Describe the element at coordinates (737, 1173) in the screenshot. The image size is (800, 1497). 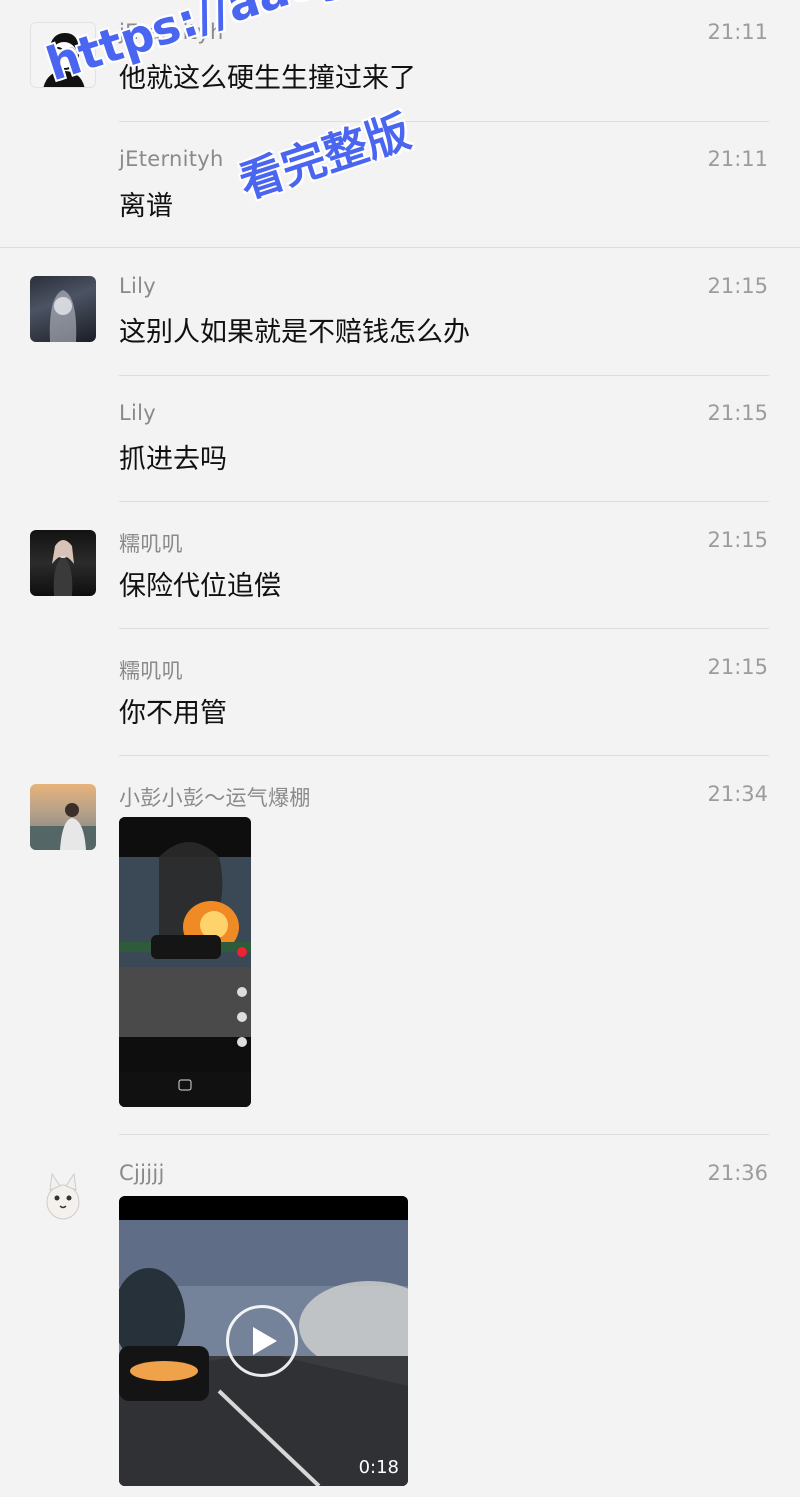
I see `message-time: 21:36` at that location.